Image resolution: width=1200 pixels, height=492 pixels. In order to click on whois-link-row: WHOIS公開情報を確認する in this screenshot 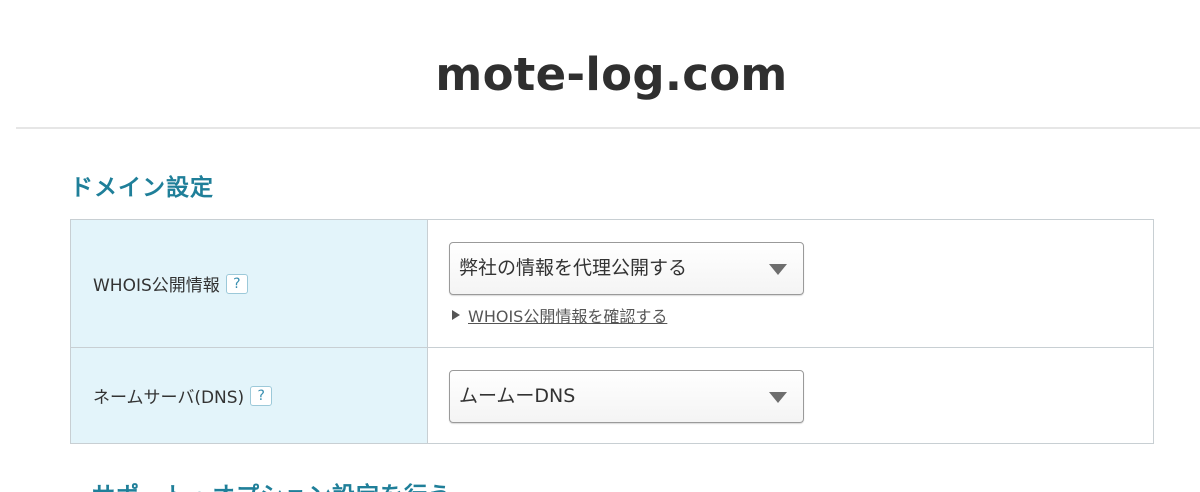, I will do `click(559, 315)`.